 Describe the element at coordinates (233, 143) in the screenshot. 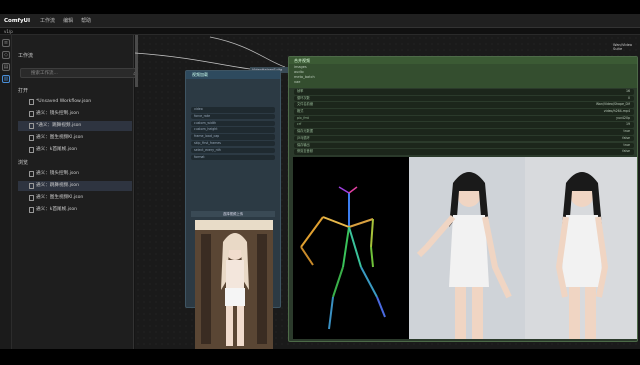

I see `widget-skip-first-frames: skip_first_frames` at that location.